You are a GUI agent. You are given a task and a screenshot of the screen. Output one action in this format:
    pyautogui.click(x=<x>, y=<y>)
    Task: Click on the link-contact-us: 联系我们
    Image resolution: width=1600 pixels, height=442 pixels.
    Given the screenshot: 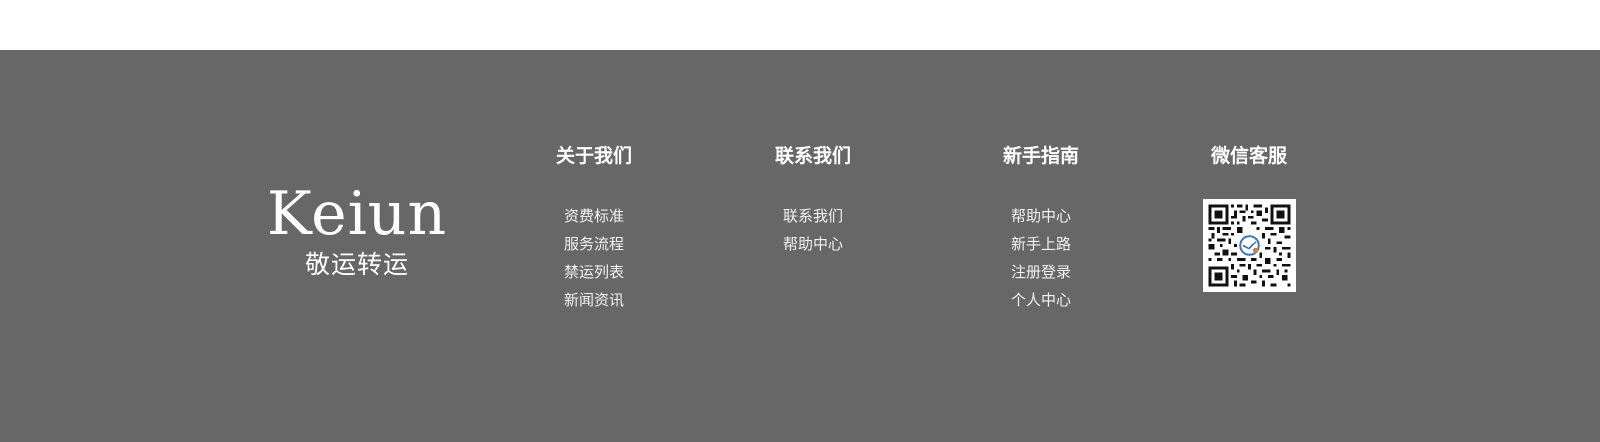 What is the action you would take?
    pyautogui.click(x=813, y=216)
    